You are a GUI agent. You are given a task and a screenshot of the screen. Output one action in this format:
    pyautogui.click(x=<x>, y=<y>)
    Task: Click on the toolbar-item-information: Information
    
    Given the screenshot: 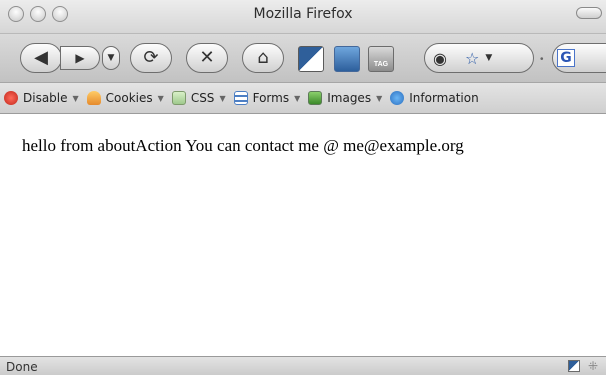 What is the action you would take?
    pyautogui.click(x=434, y=98)
    